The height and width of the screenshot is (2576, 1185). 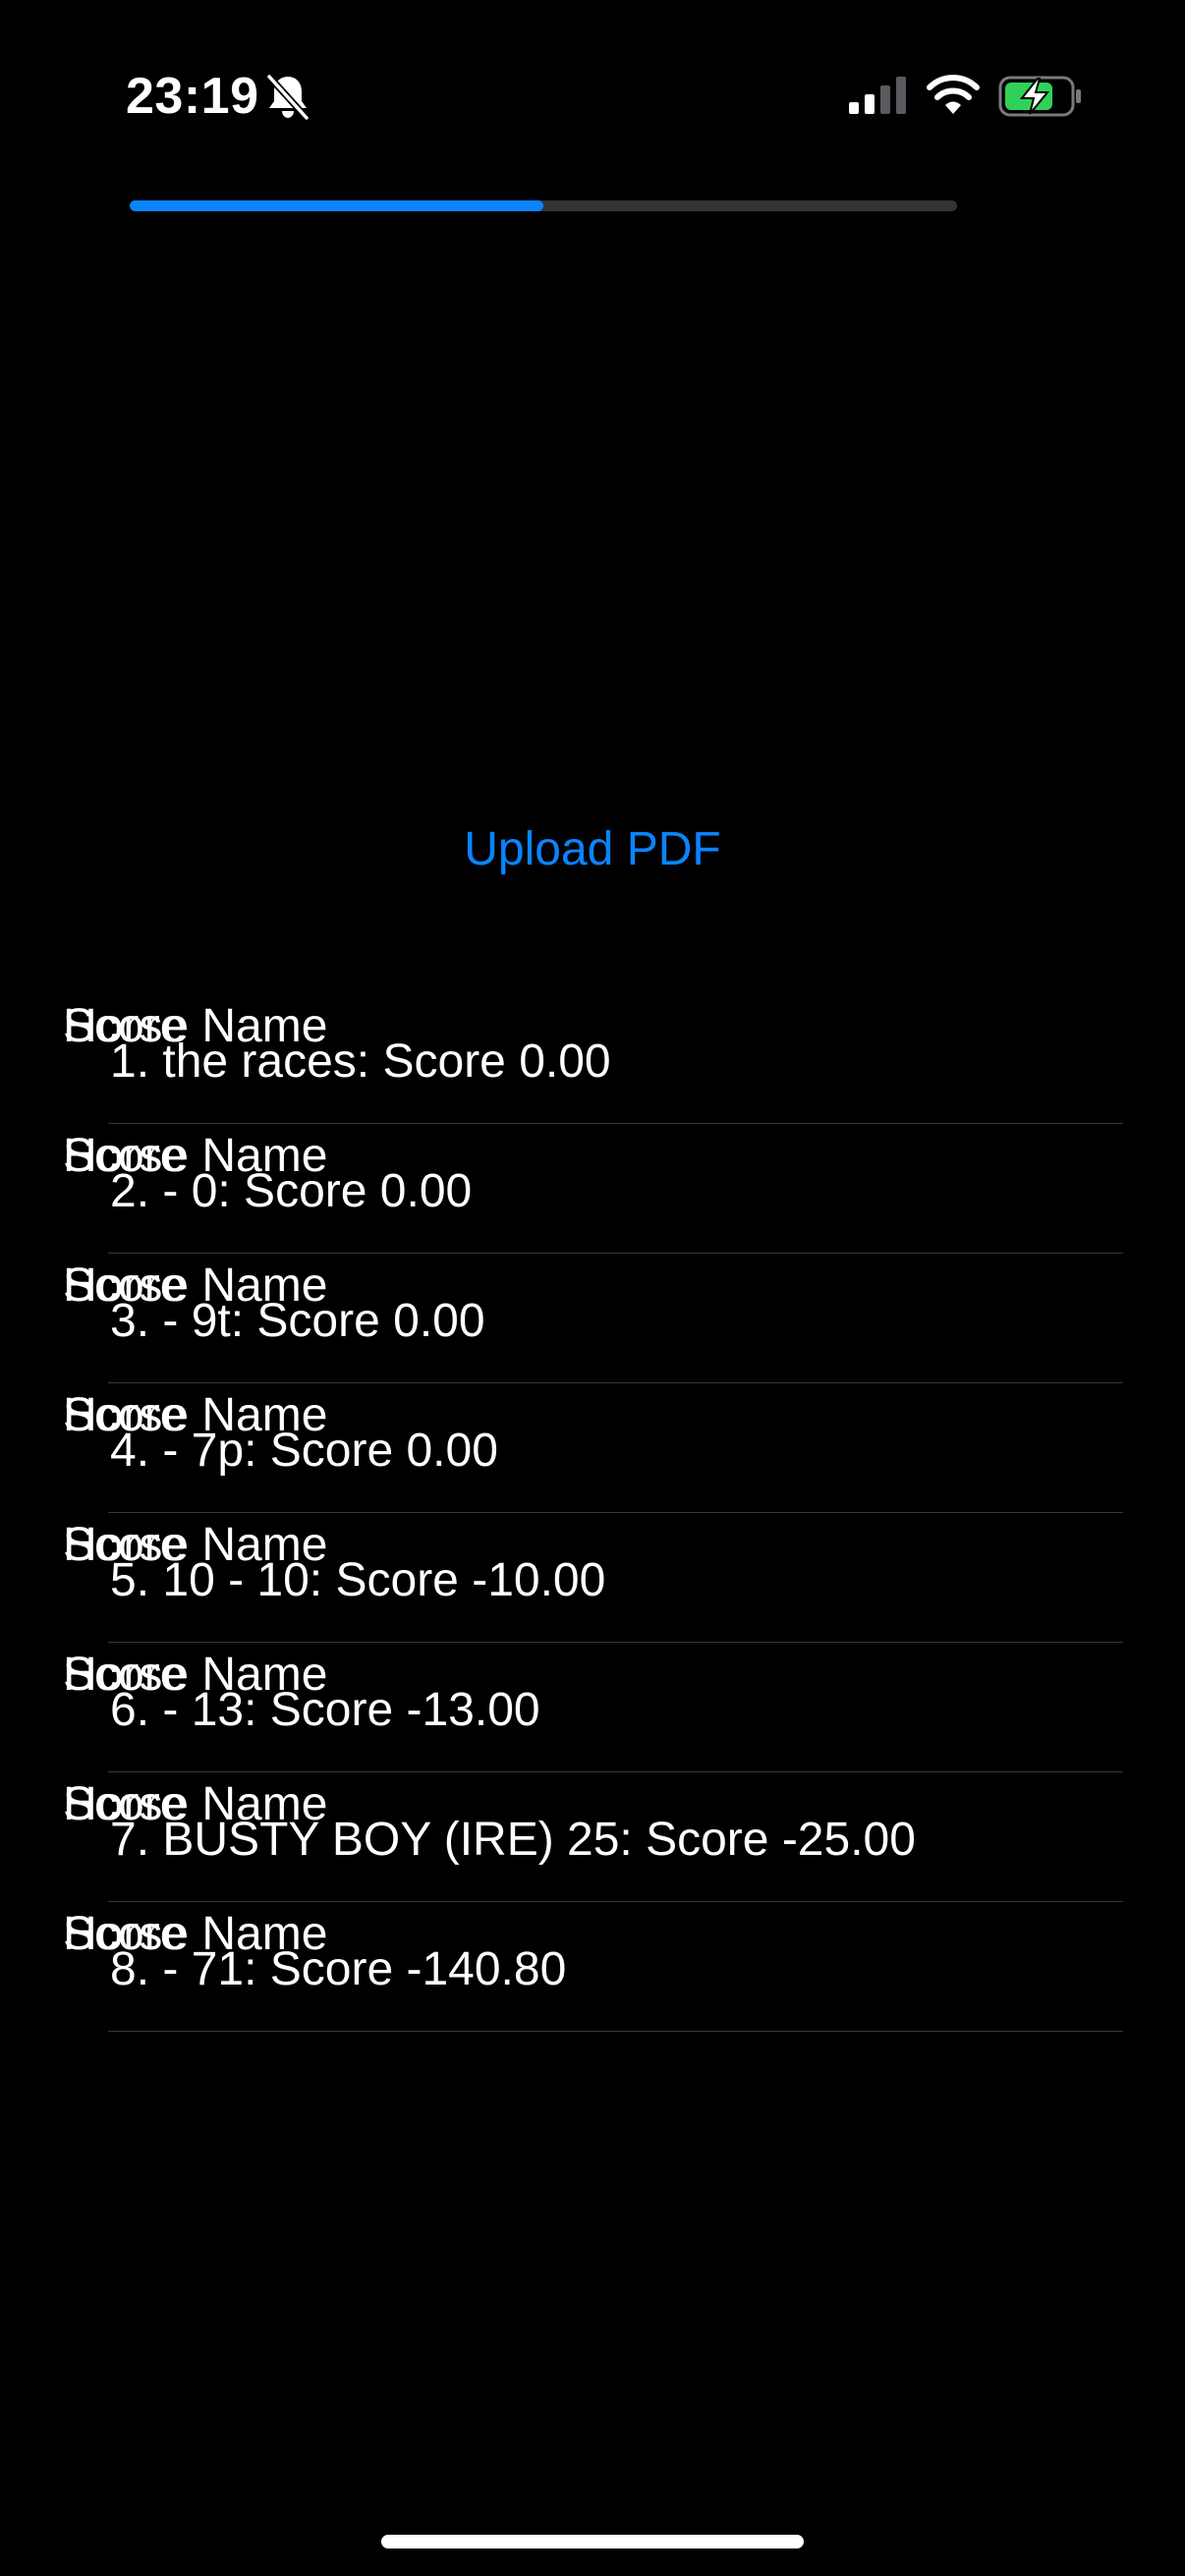 I want to click on status-bar: 23:19, so click(x=592, y=98).